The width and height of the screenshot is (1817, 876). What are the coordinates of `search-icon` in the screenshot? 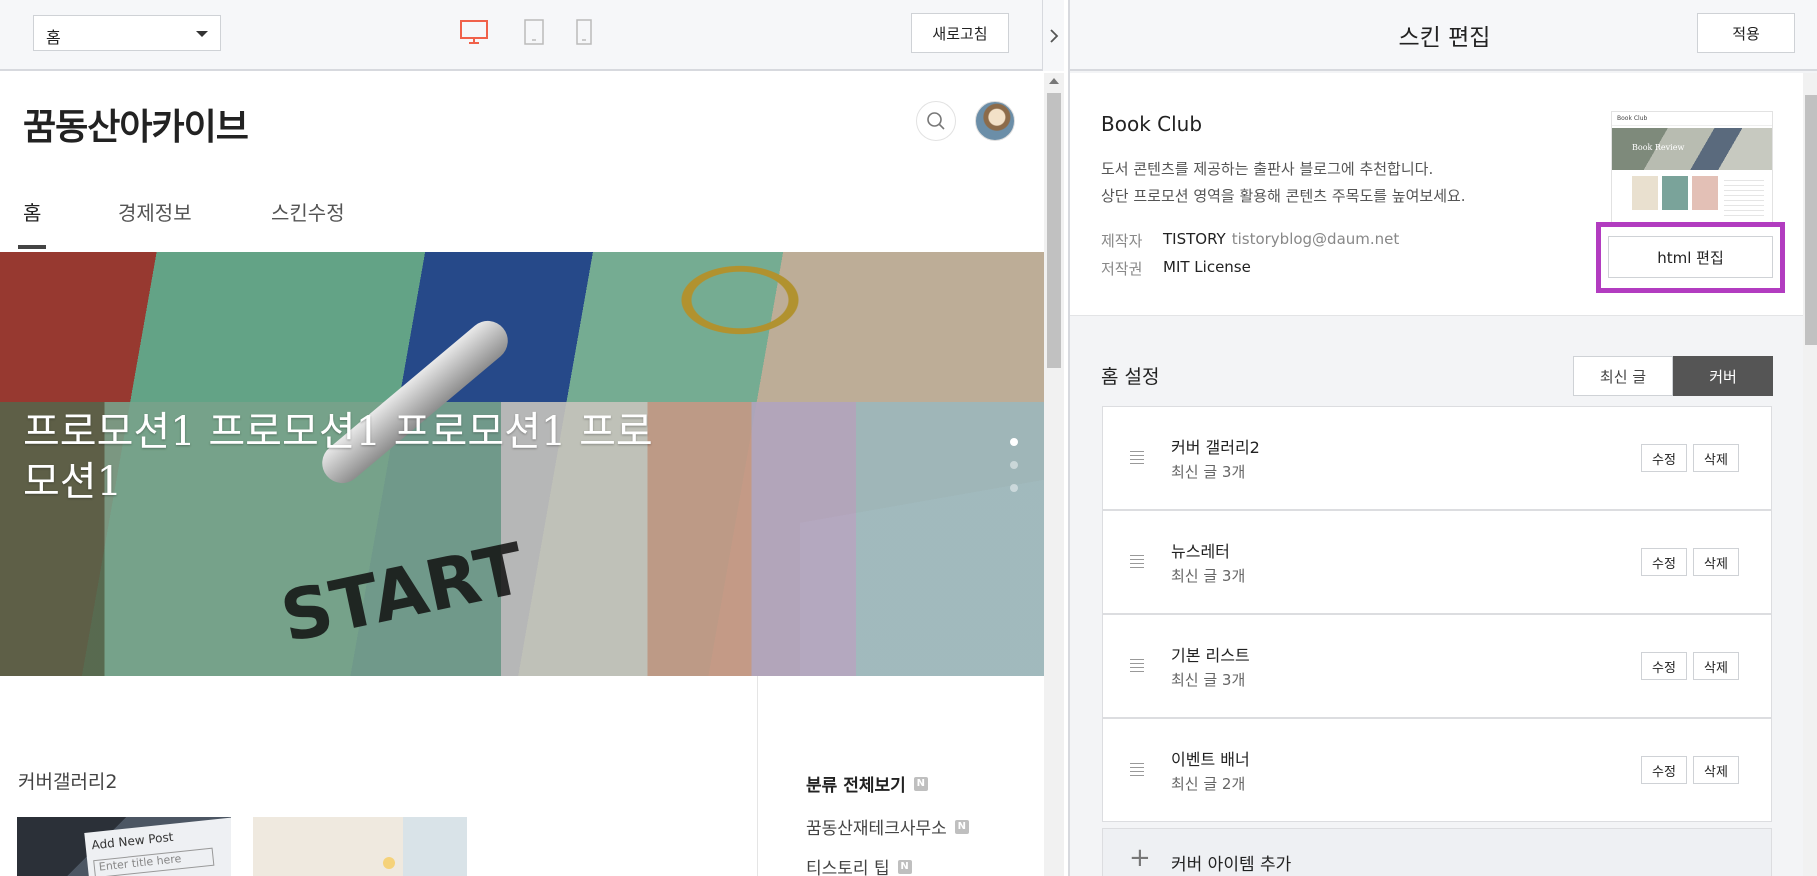 It's located at (936, 121).